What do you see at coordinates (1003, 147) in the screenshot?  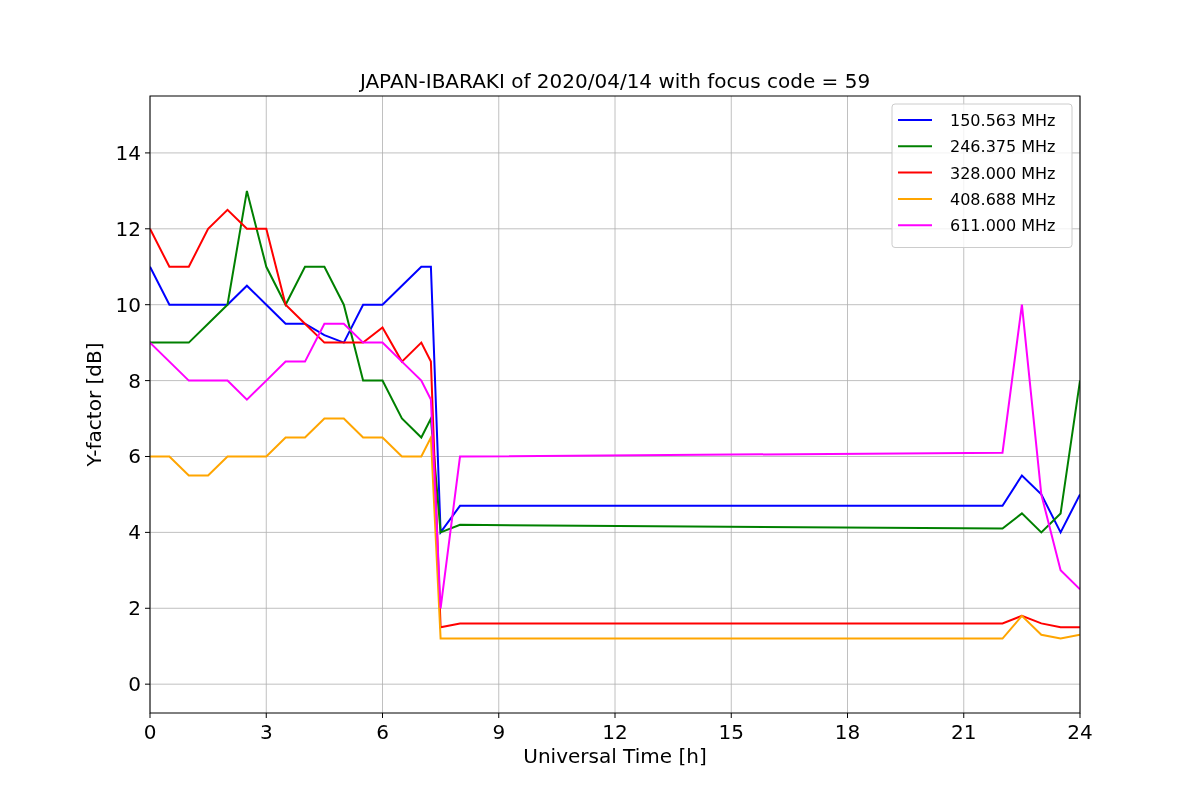 I see `legend-label: 246.375 MHz` at bounding box center [1003, 147].